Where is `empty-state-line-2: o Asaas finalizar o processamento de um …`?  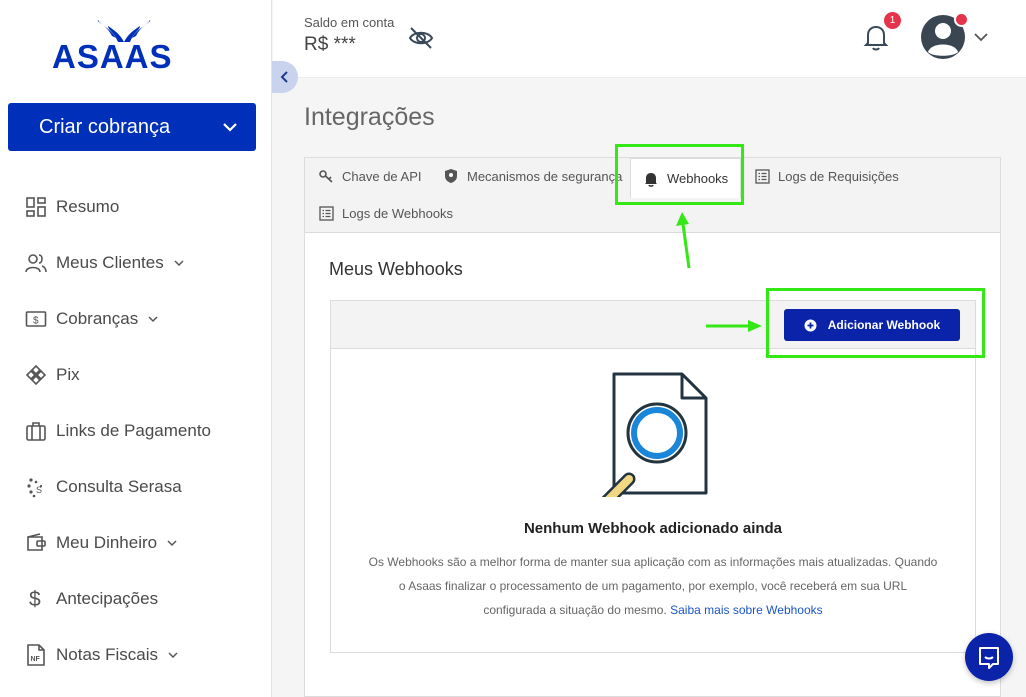 empty-state-line-2: o Asaas finalizar o processamento de um … is located at coordinates (653, 586).